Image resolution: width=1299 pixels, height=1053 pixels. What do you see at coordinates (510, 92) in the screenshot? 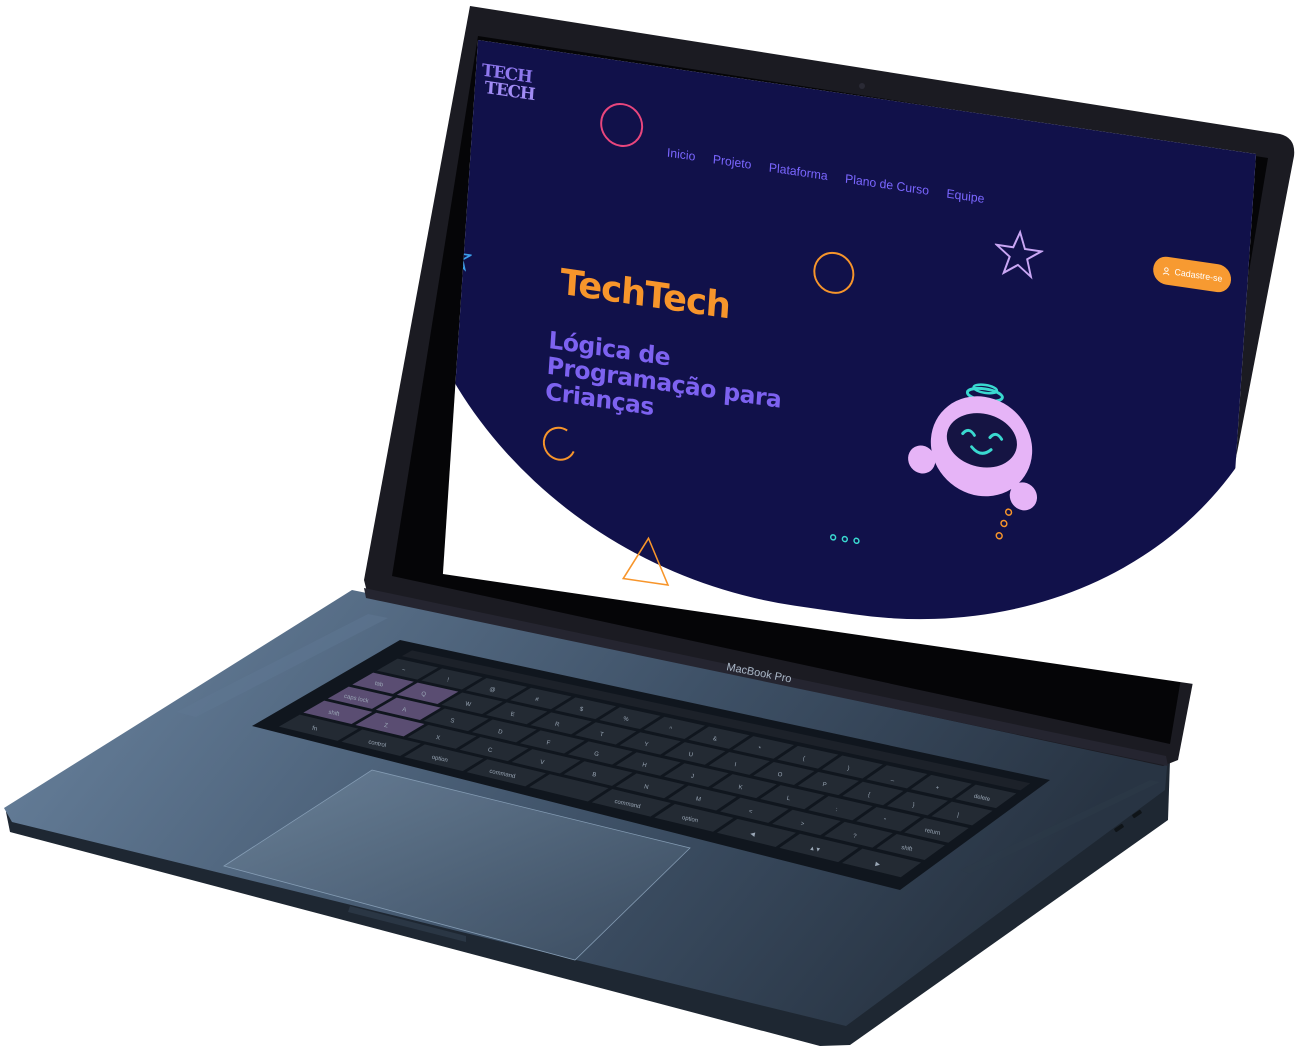
I see `logo-line-2: TECH` at bounding box center [510, 92].